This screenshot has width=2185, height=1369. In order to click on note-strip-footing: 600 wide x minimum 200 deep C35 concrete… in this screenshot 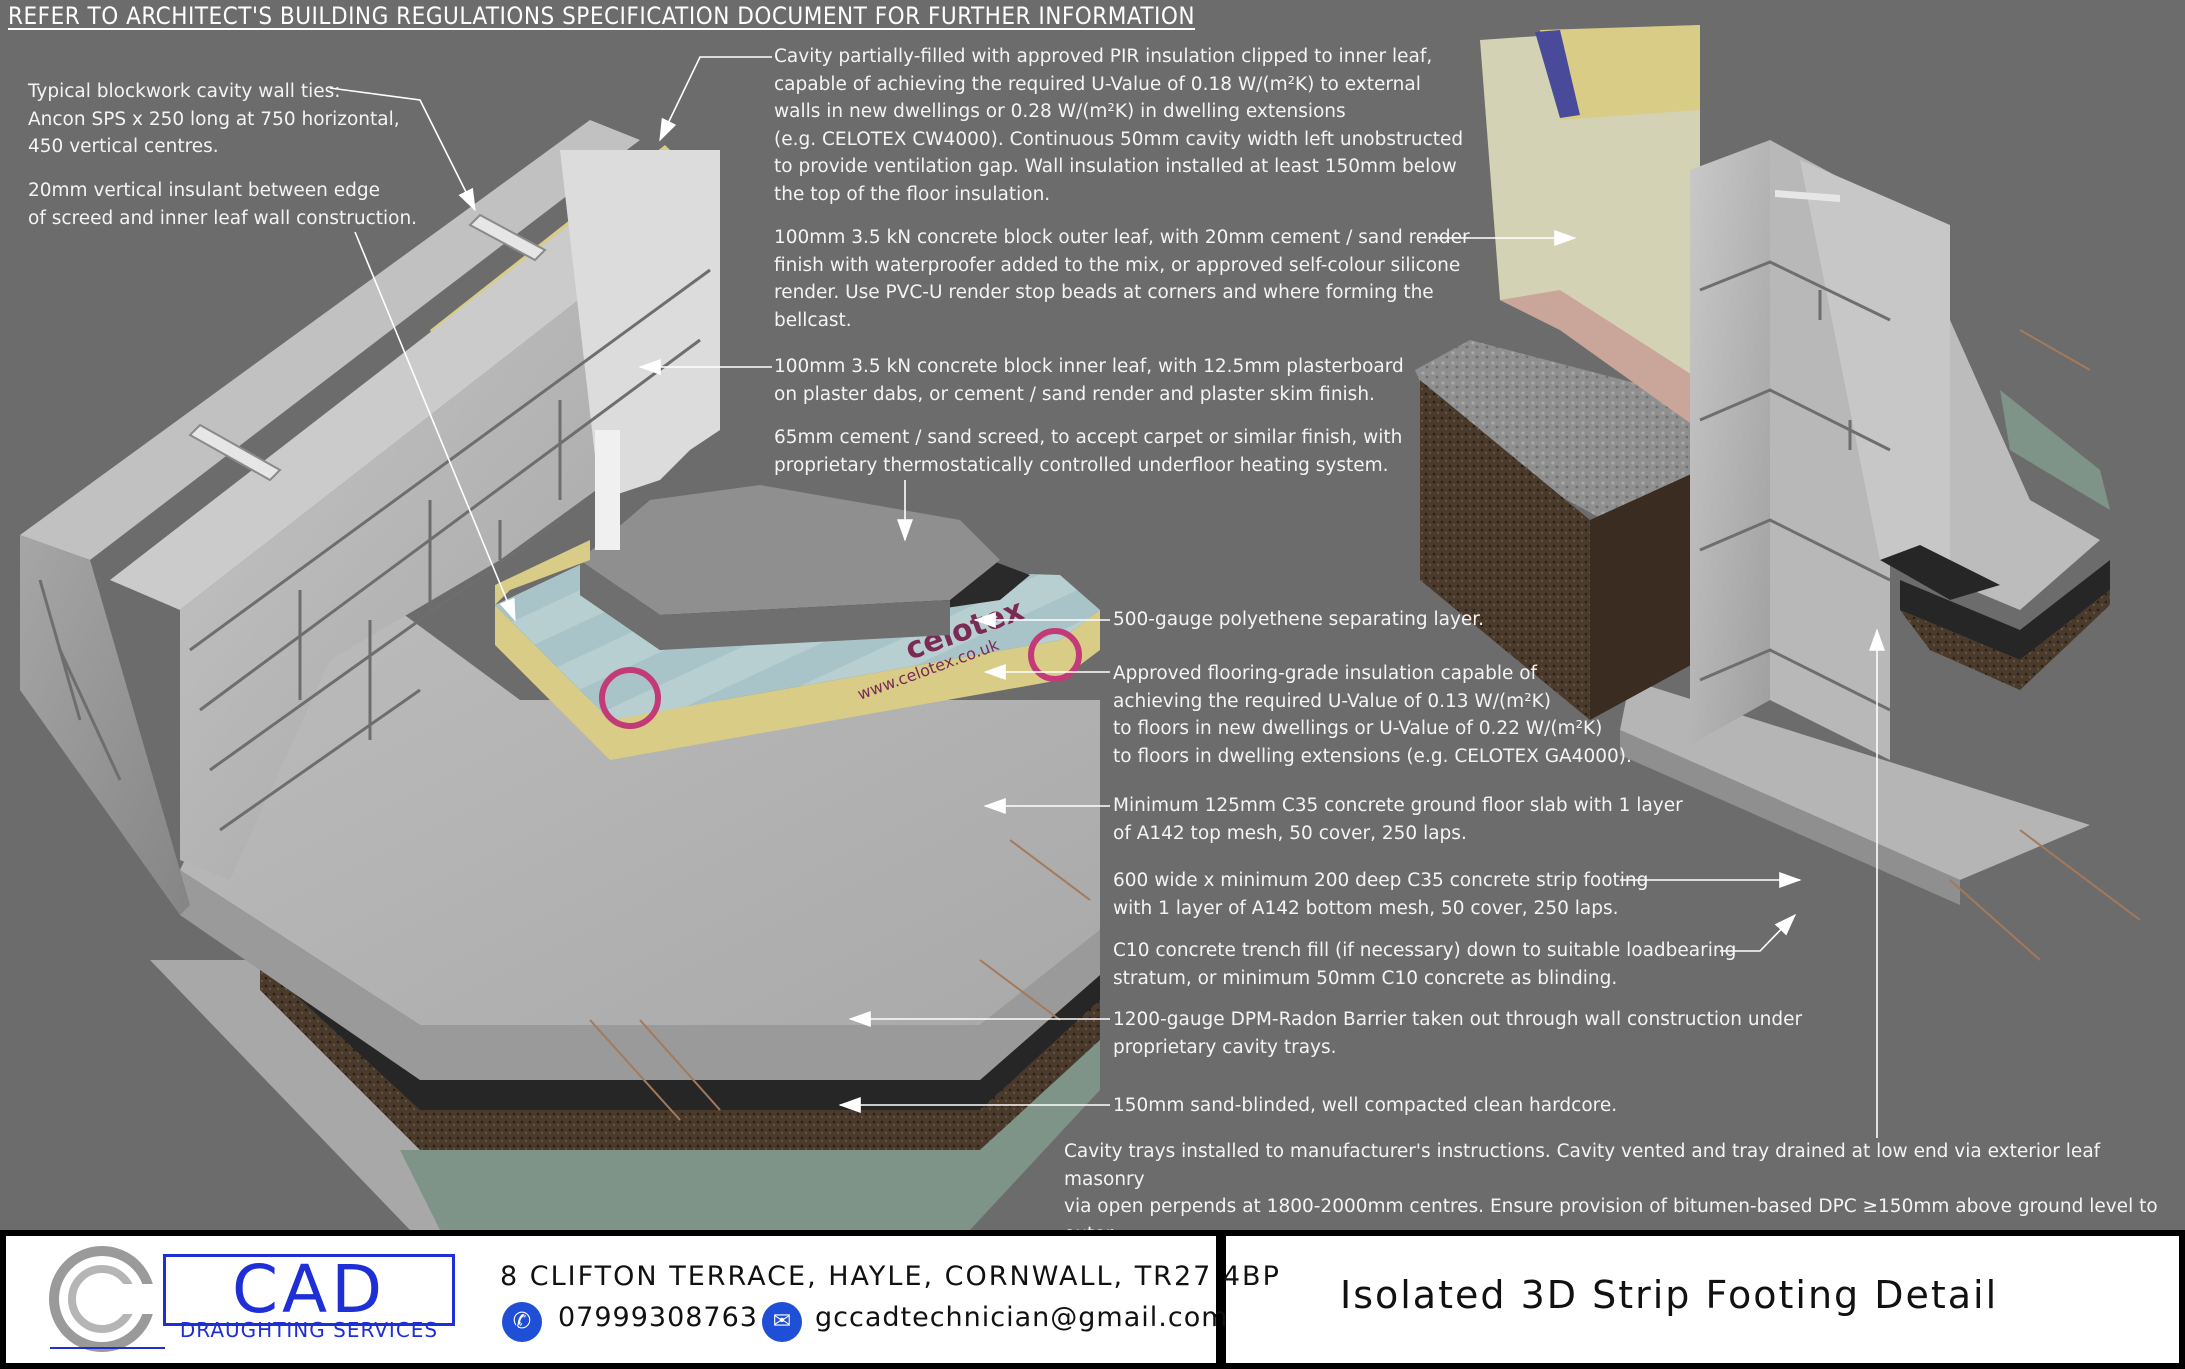, I will do `click(1381, 894)`.